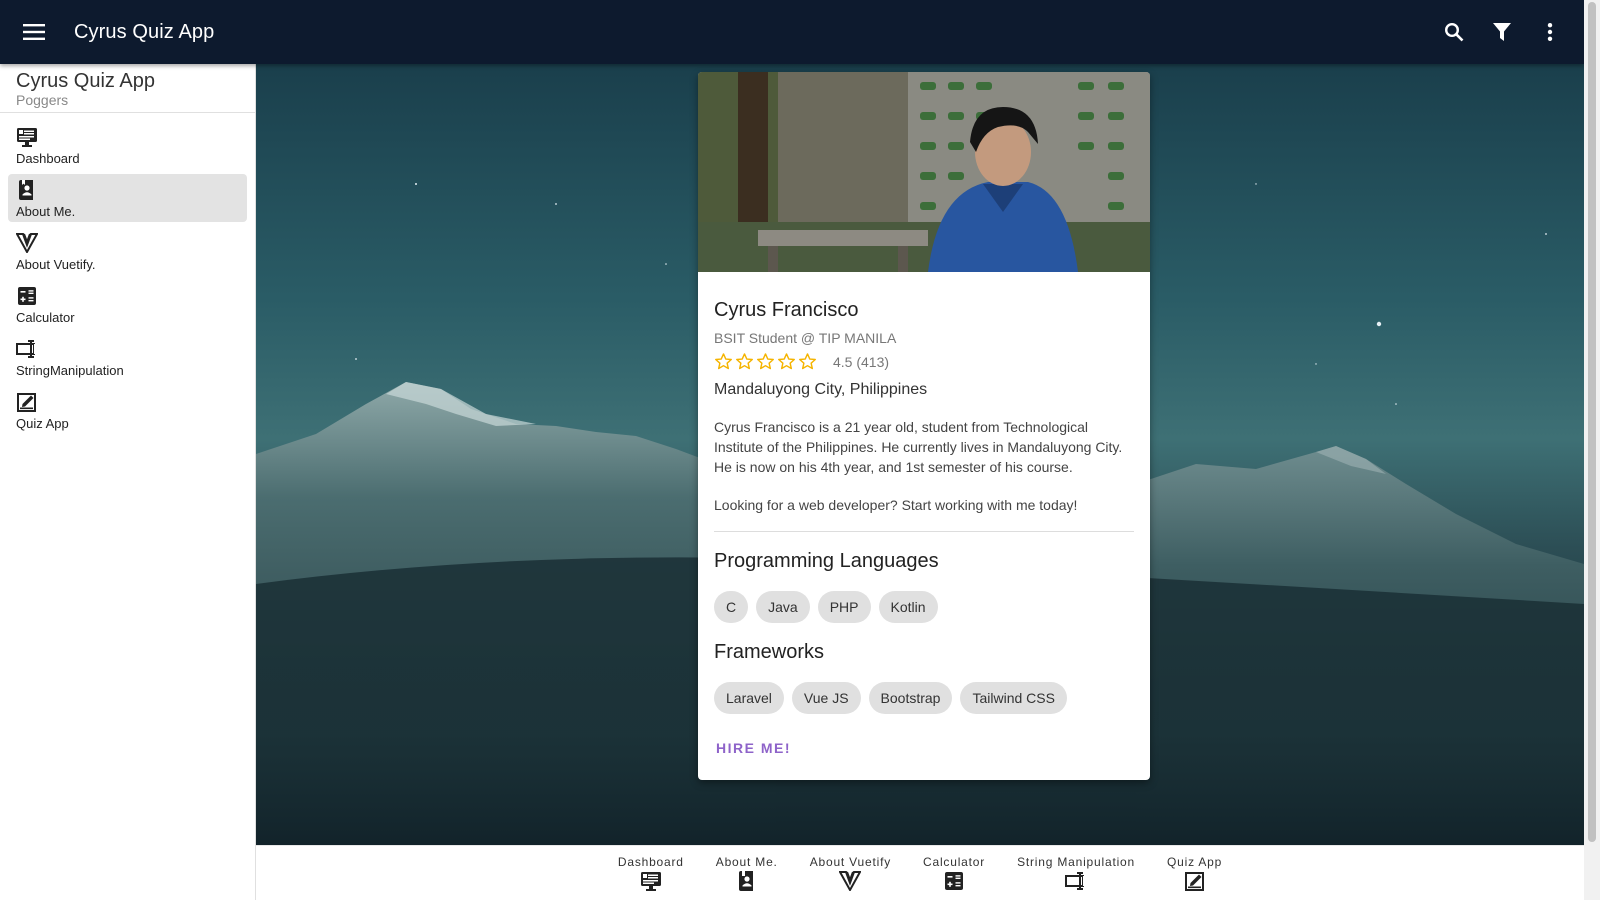 This screenshot has width=1600, height=900. Describe the element at coordinates (56, 264) in the screenshot. I see `sidebar-item-label: About Vuetify.` at that location.